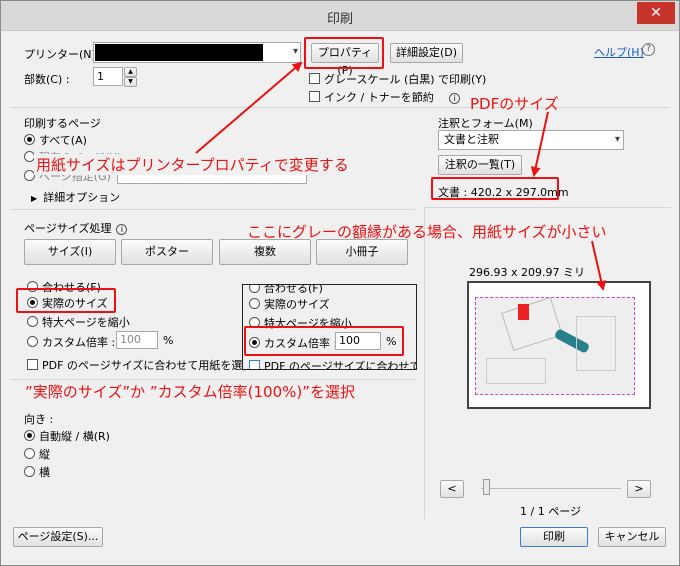 This screenshot has height=566, width=680. Describe the element at coordinates (599, 265) in the screenshot. I see `arrow-to-preview` at that location.